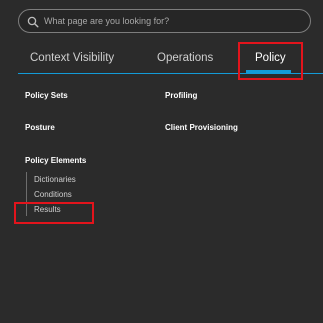  Describe the element at coordinates (55, 179) in the screenshot. I see `menu-item-dictionaries: Dictionaries` at that location.